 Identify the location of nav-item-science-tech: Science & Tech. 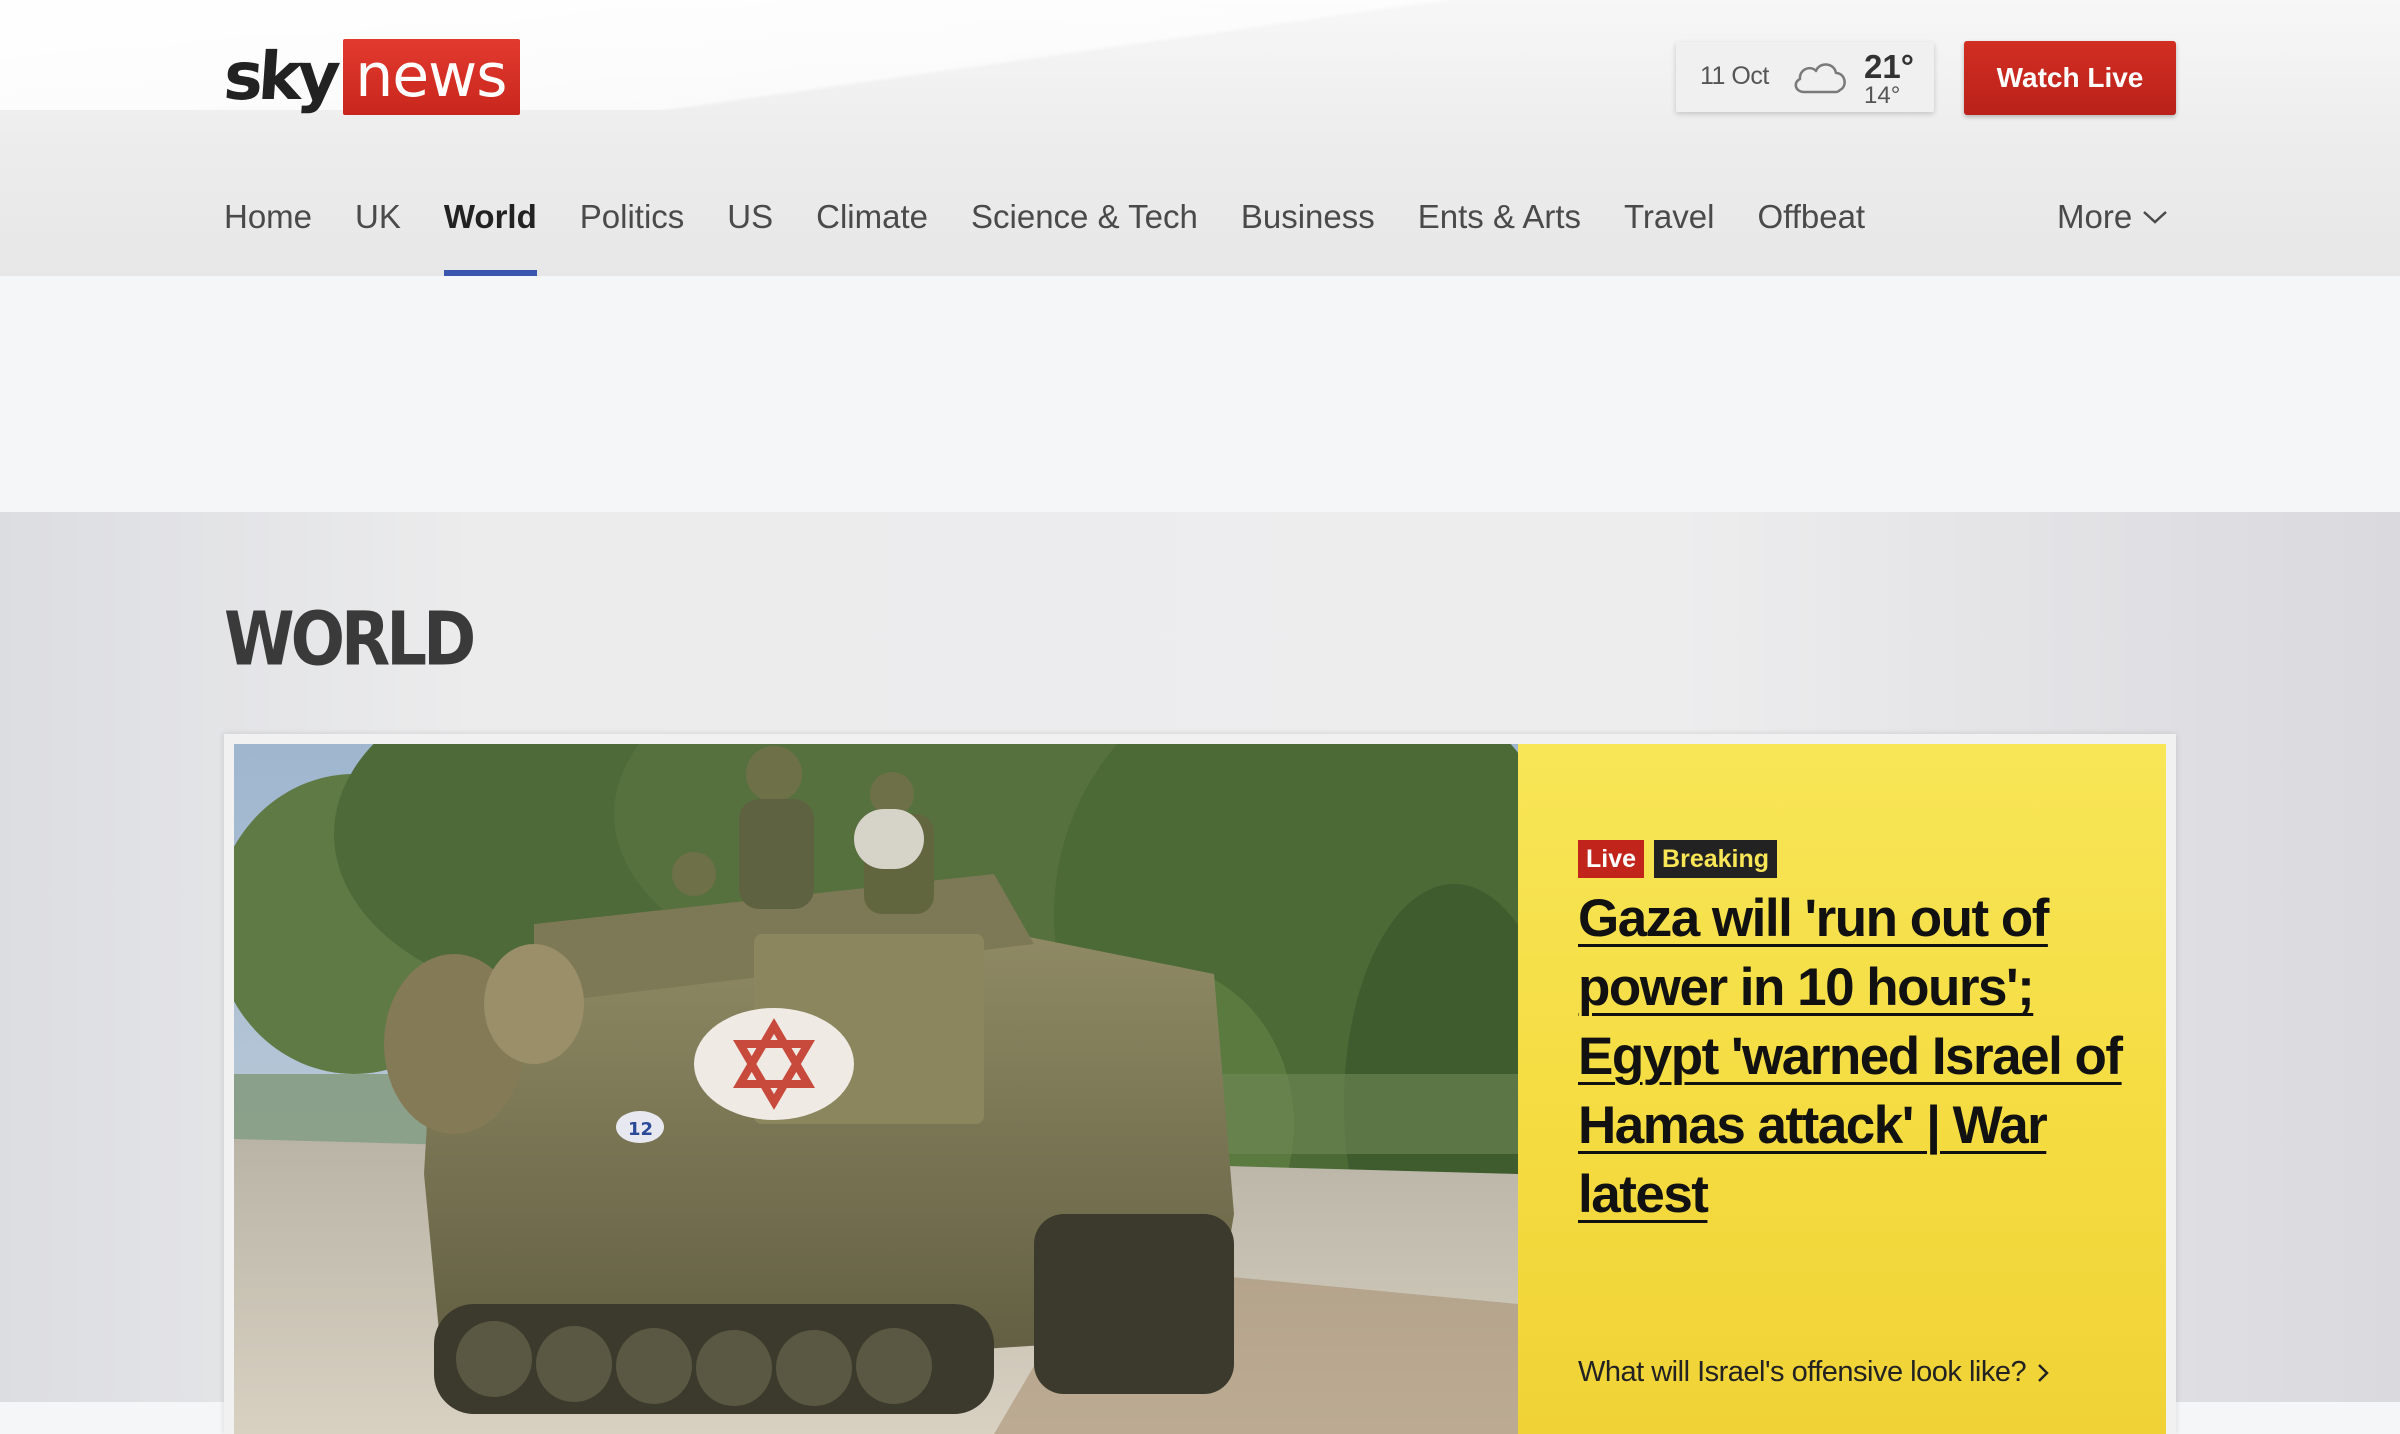
(1084, 232).